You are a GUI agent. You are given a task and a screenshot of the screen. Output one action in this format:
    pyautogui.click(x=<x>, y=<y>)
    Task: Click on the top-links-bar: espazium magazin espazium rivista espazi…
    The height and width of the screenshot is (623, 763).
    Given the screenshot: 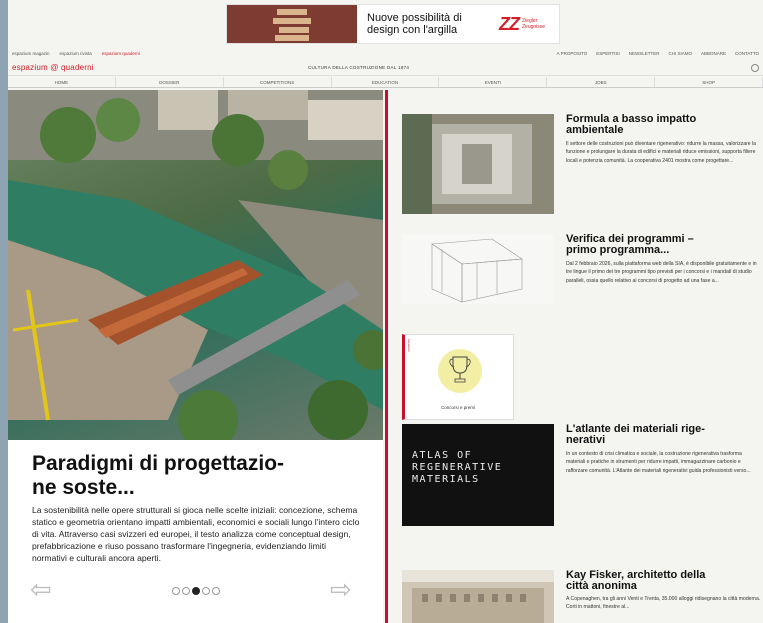 What is the action you would take?
    pyautogui.click(x=385, y=53)
    